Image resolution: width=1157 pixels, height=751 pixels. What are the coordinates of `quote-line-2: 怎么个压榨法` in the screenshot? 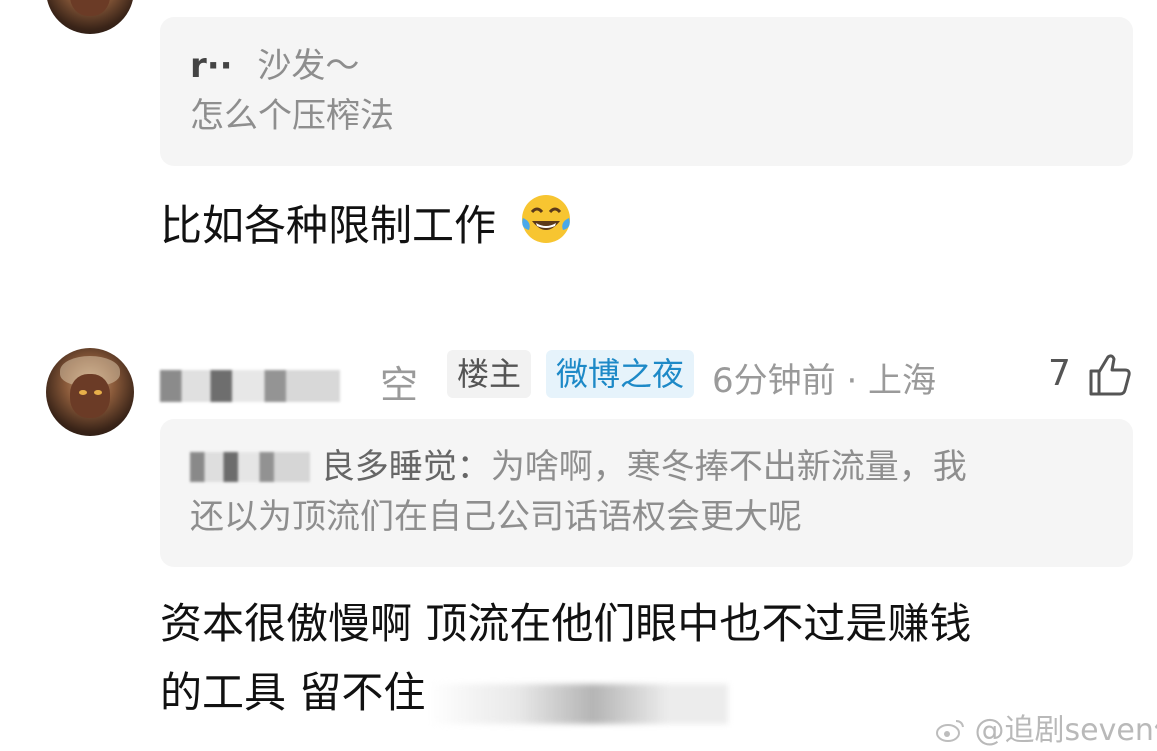 It's located at (292, 116).